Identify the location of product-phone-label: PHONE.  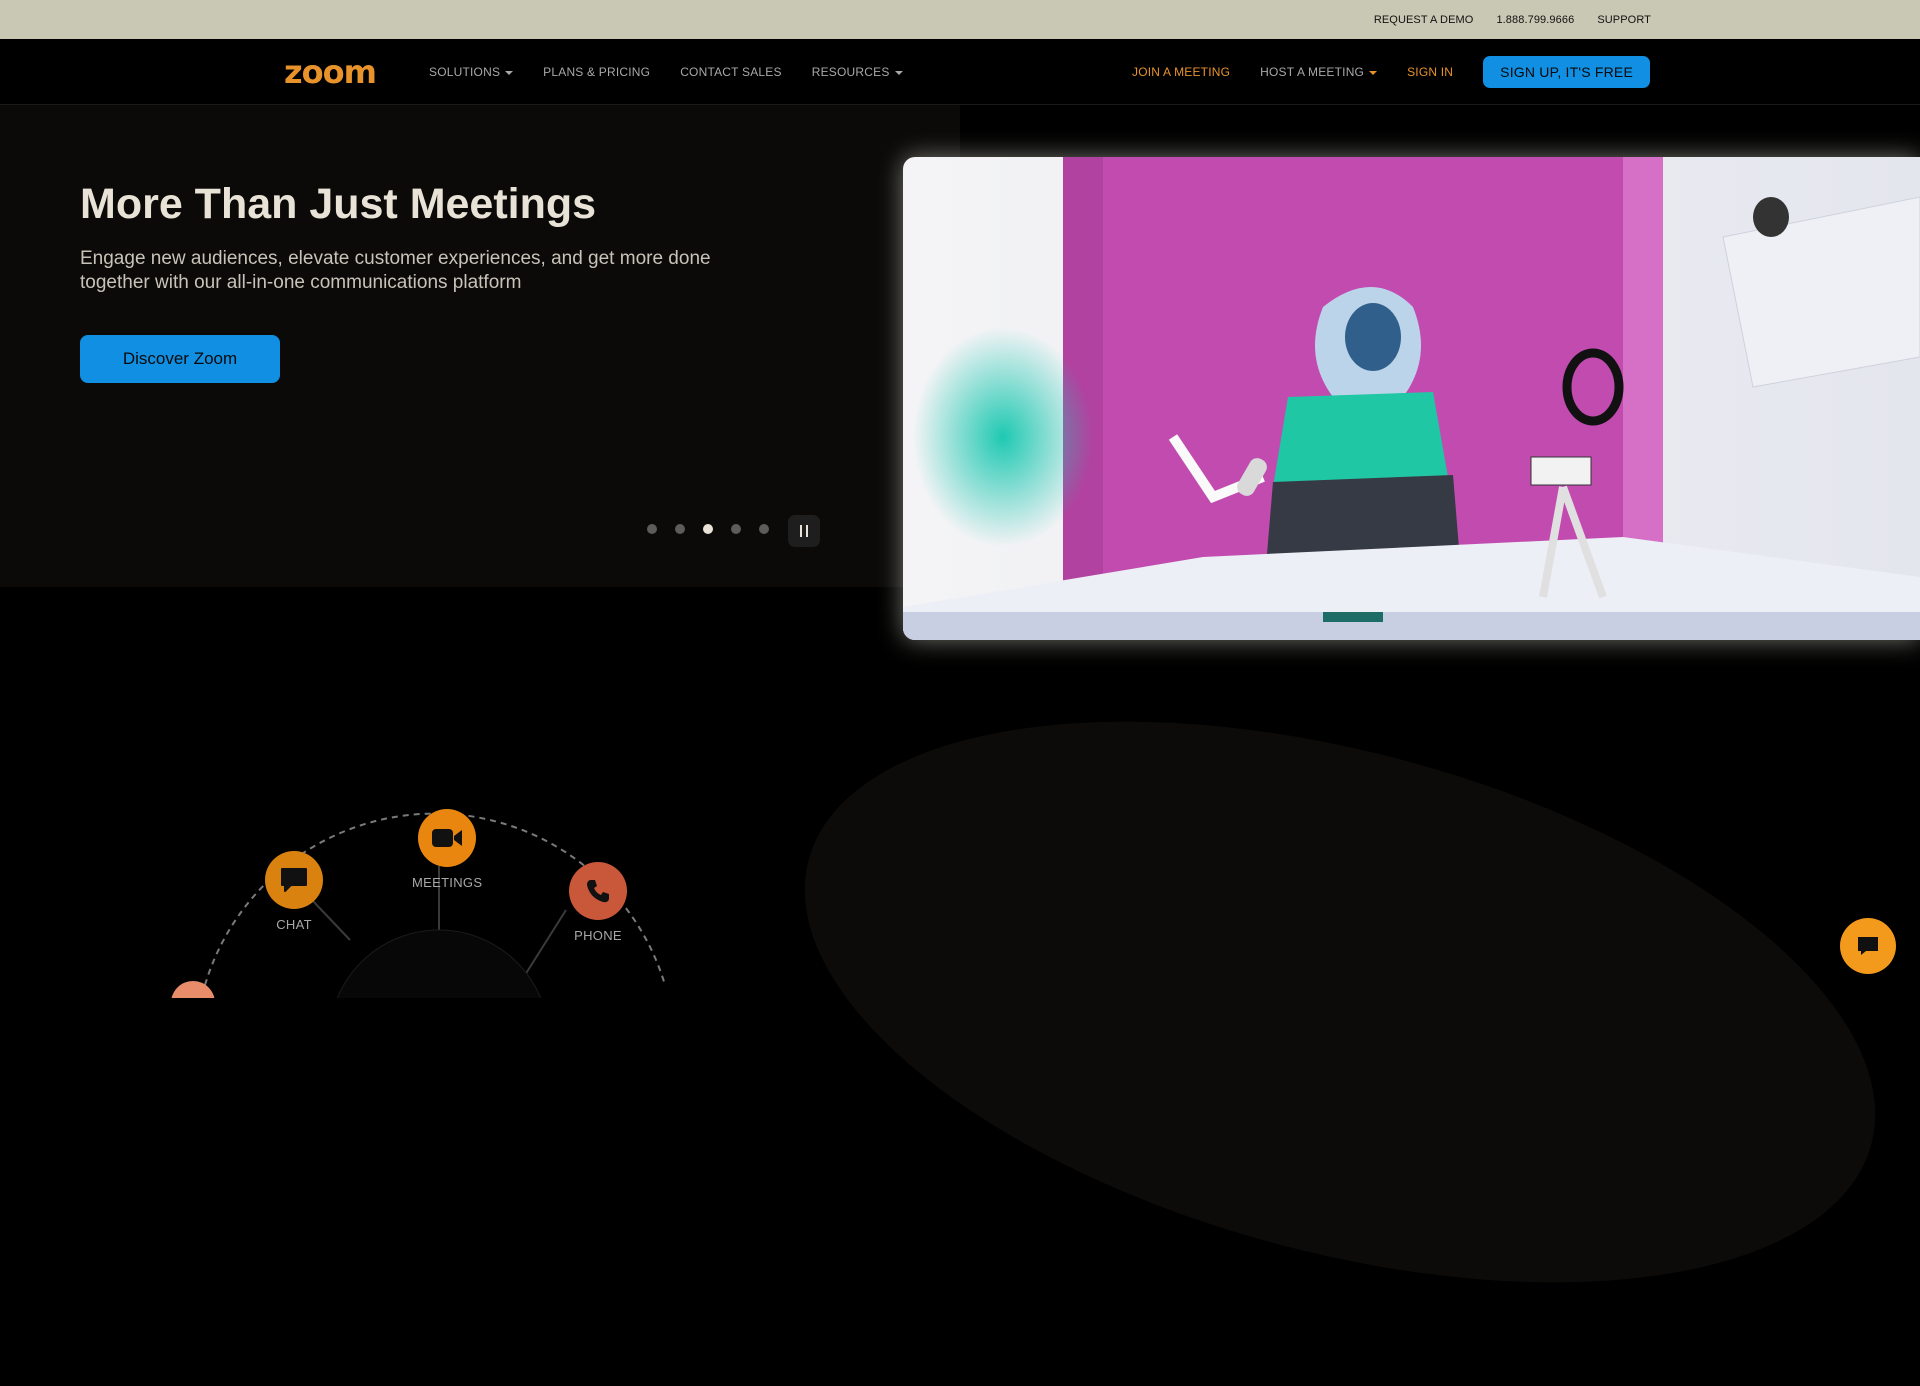
(598, 935).